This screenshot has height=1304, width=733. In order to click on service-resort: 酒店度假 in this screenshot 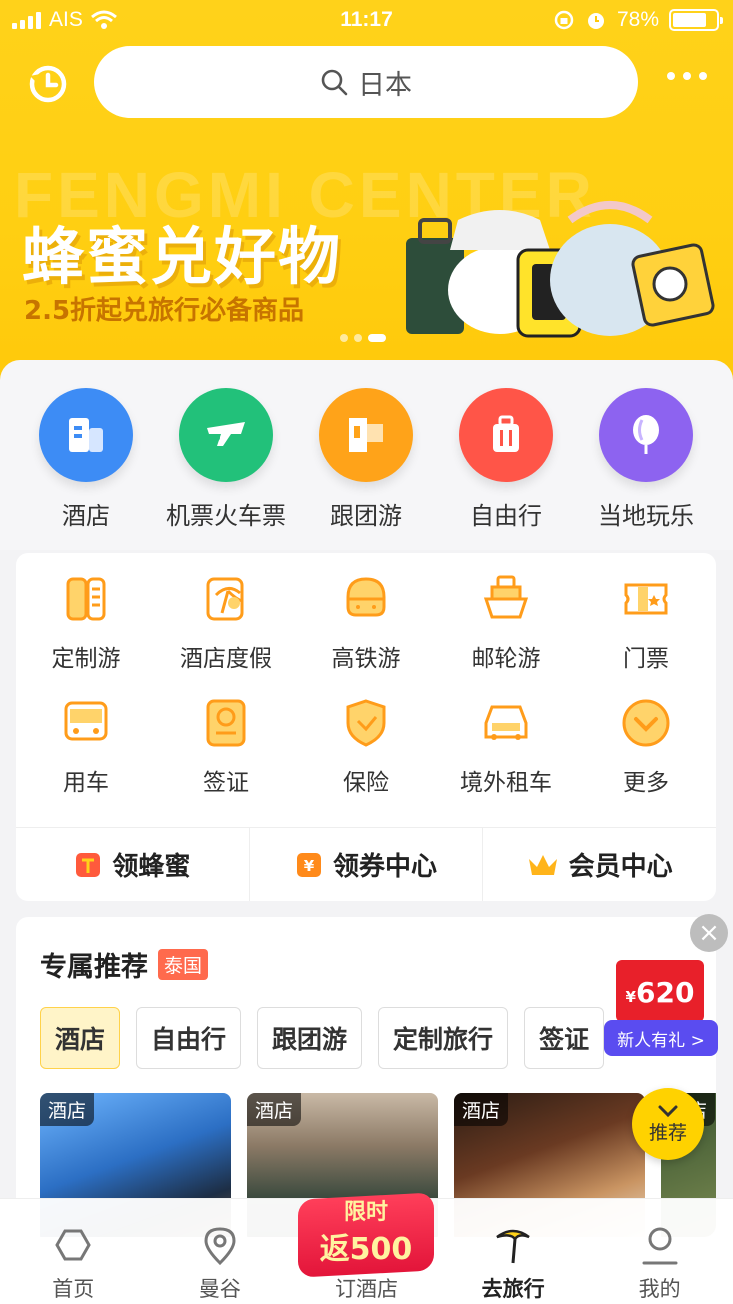, I will do `click(226, 635)`.